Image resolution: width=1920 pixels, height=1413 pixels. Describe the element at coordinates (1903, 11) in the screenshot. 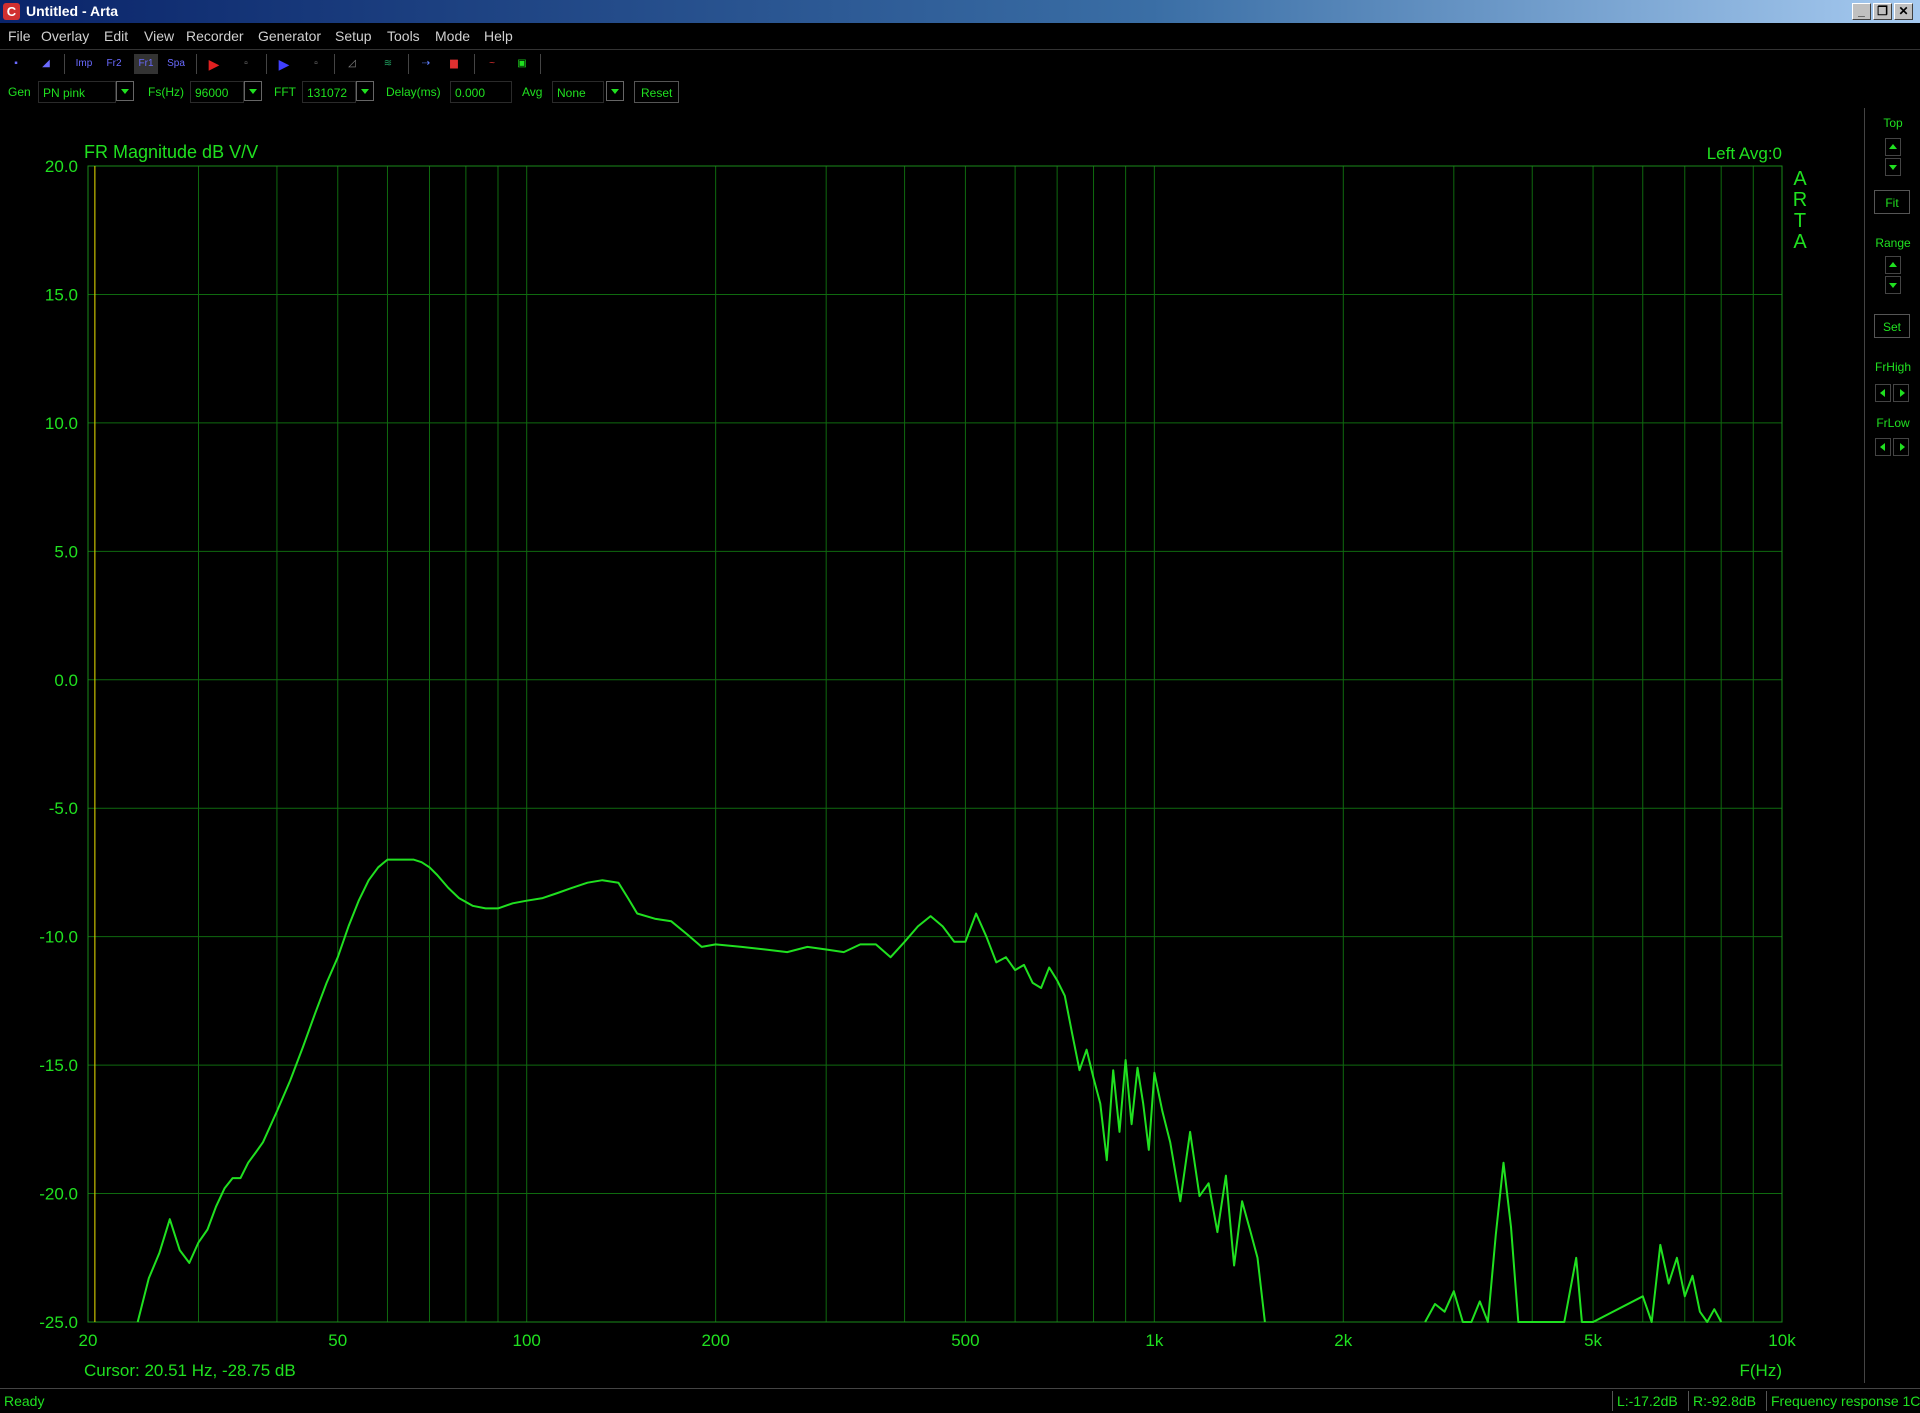

I see `close-button: ✕` at that location.